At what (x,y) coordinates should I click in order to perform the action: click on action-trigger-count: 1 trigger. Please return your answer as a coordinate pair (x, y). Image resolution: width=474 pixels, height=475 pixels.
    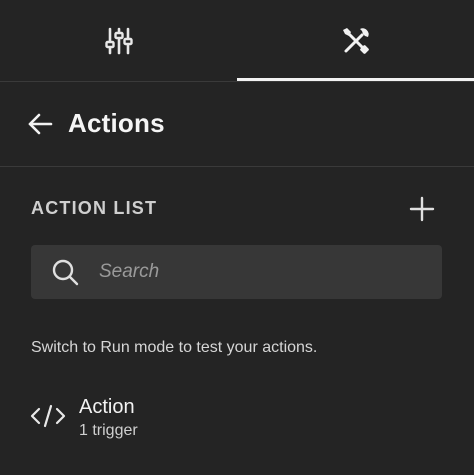
    Looking at the image, I should click on (108, 430).